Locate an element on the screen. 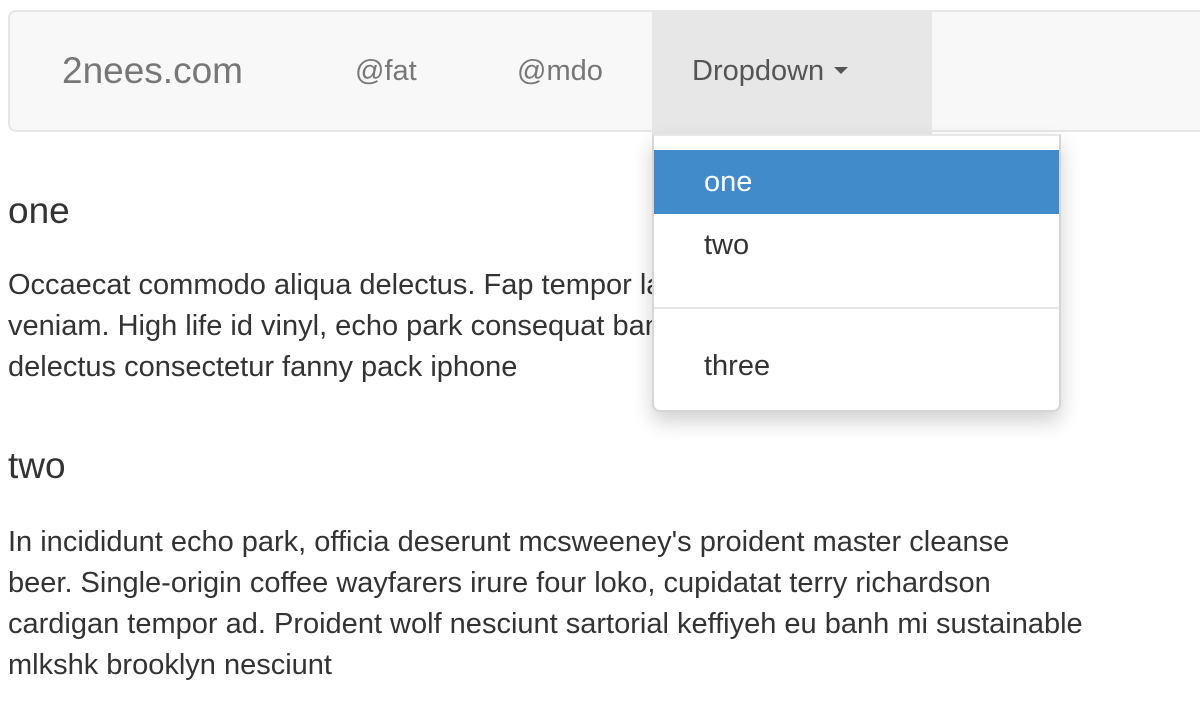  dropdown-item-three: three is located at coordinates (856, 366).